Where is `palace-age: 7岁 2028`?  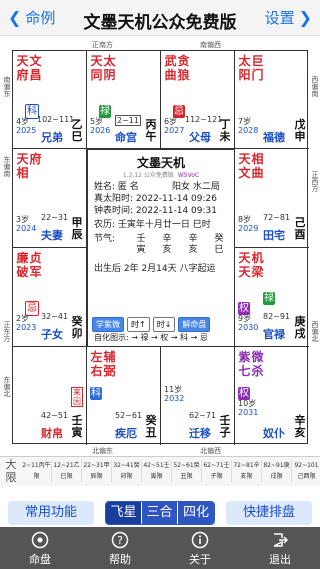
palace-age: 7岁 2028 is located at coordinates (248, 126).